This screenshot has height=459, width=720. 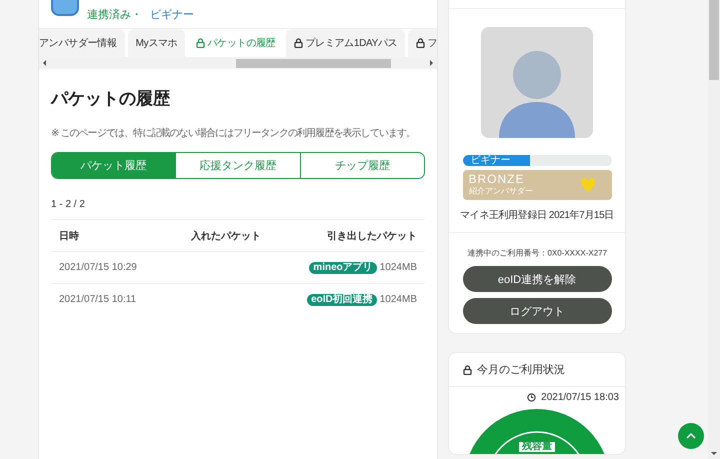 What do you see at coordinates (422, 43) in the screenshot?
I see `tab: フ` at bounding box center [422, 43].